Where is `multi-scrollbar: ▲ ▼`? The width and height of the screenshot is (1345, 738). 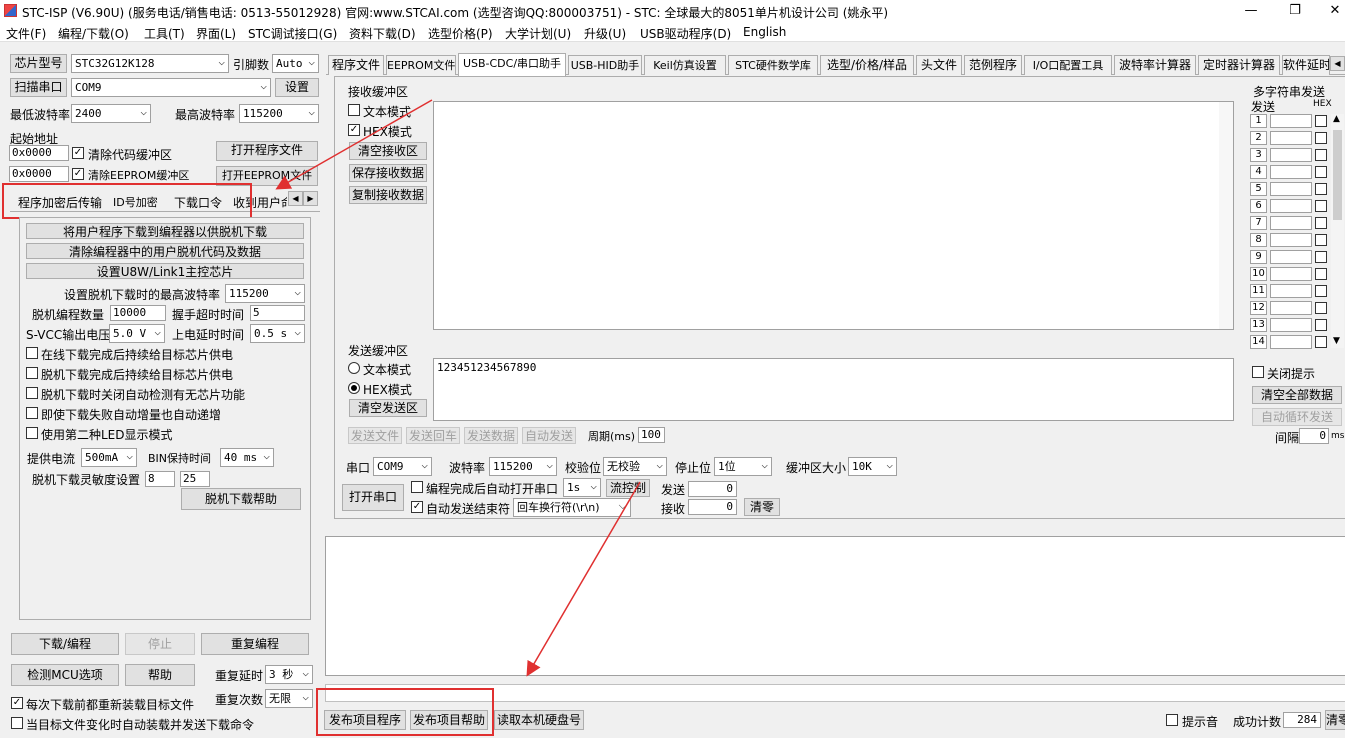
multi-scrollbar: ▲ ▼ is located at coordinates (1337, 231).